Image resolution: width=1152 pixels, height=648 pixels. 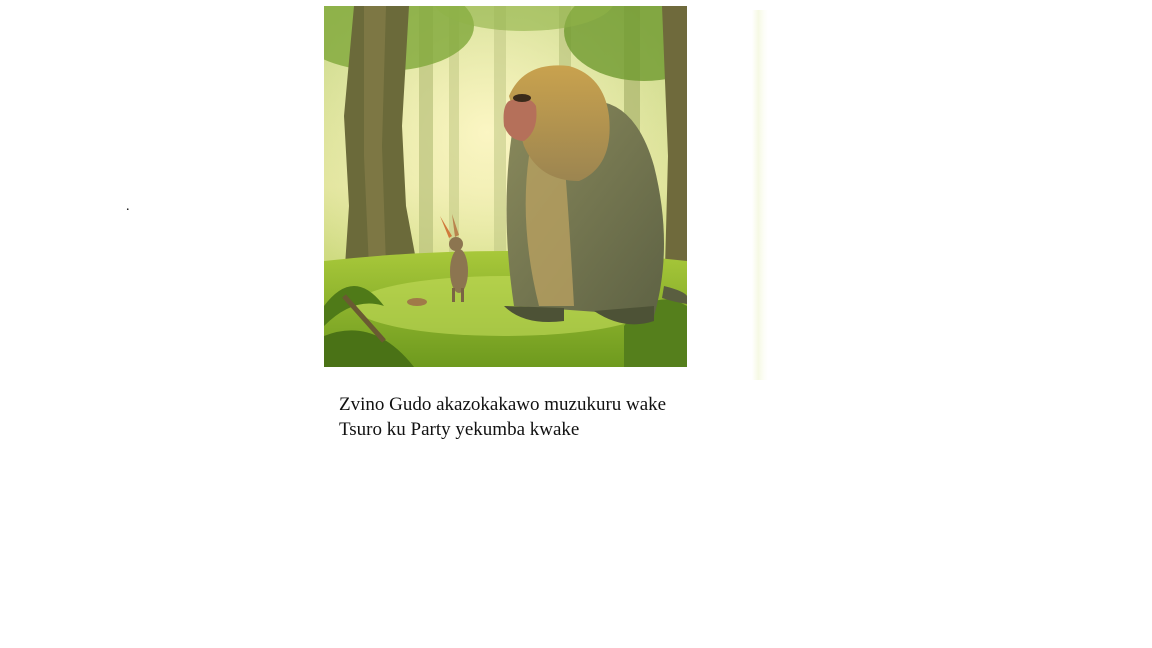 I want to click on caption-line-2: Tsuro ku Party yekumba kwake, so click(x=459, y=429).